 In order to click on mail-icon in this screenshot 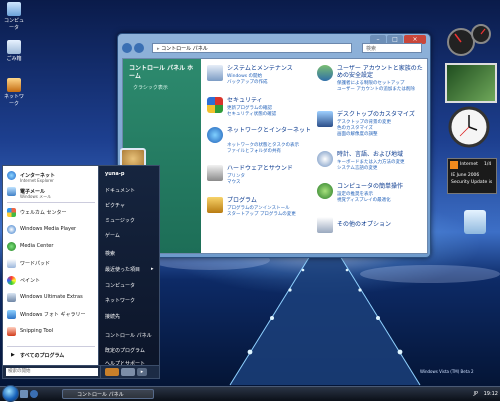, I will do `click(11, 191)`.